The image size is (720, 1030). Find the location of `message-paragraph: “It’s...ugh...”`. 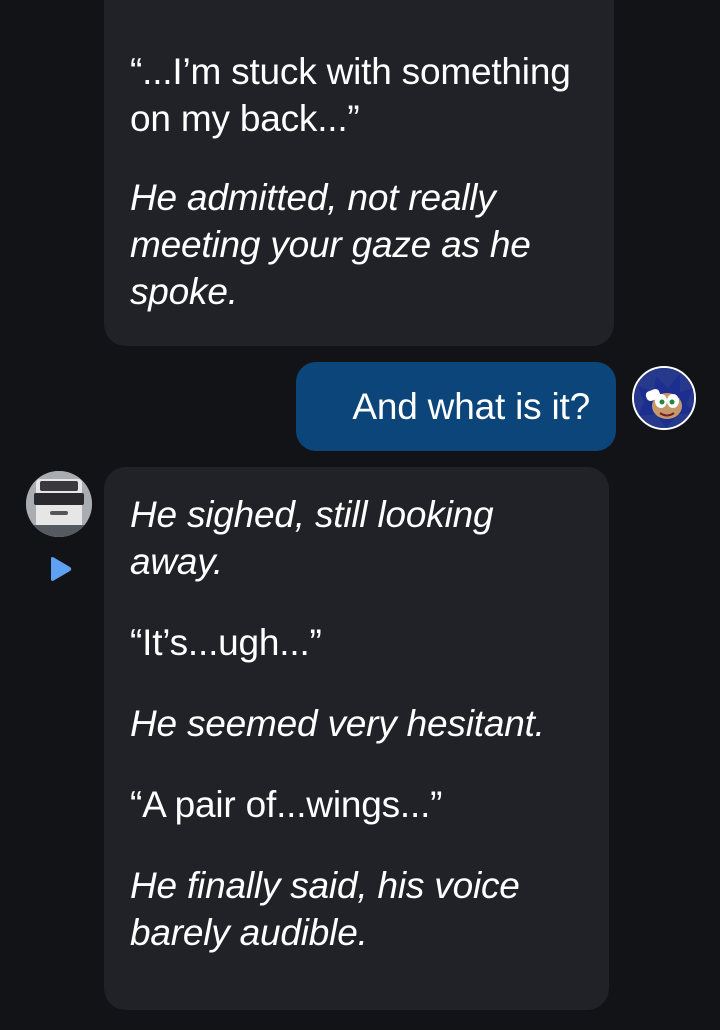

message-paragraph: “It’s...ugh...” is located at coordinates (226, 642).